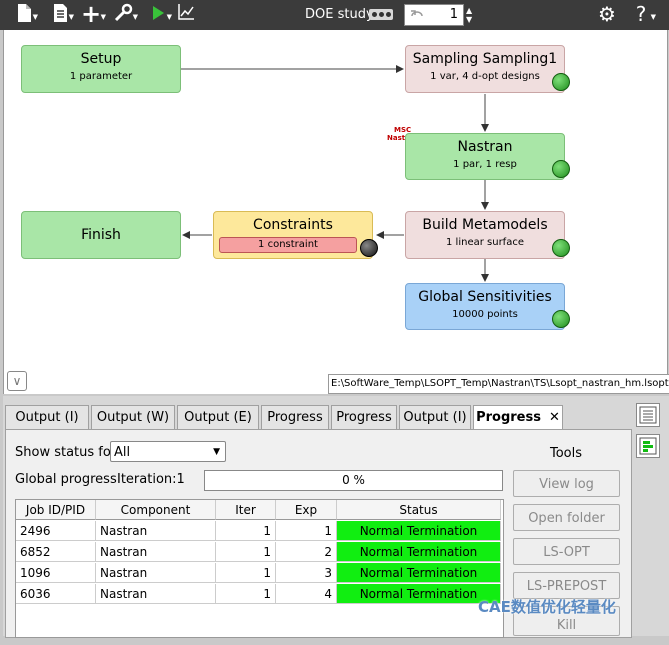 The width and height of the screenshot is (669, 645). Describe the element at coordinates (566, 517) in the screenshot. I see `open-folder-button: Open folder` at that location.